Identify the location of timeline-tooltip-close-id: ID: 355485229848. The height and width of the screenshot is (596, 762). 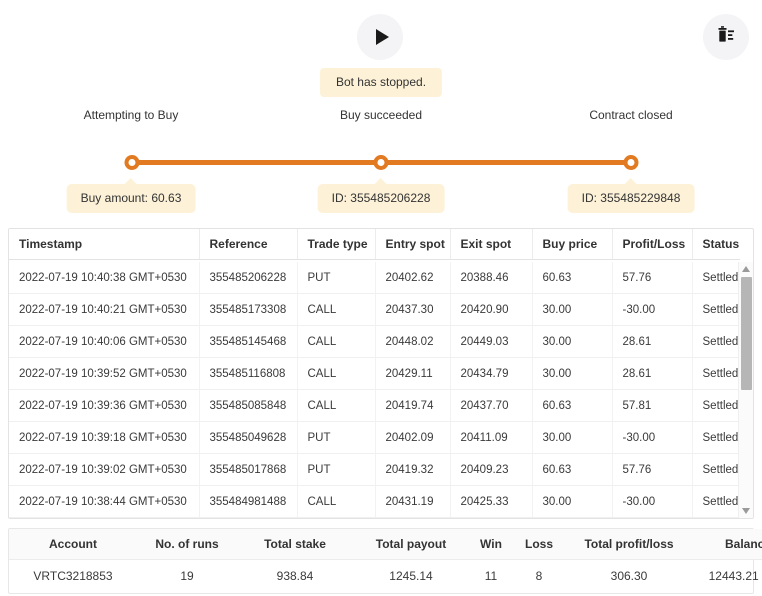
(631, 198).